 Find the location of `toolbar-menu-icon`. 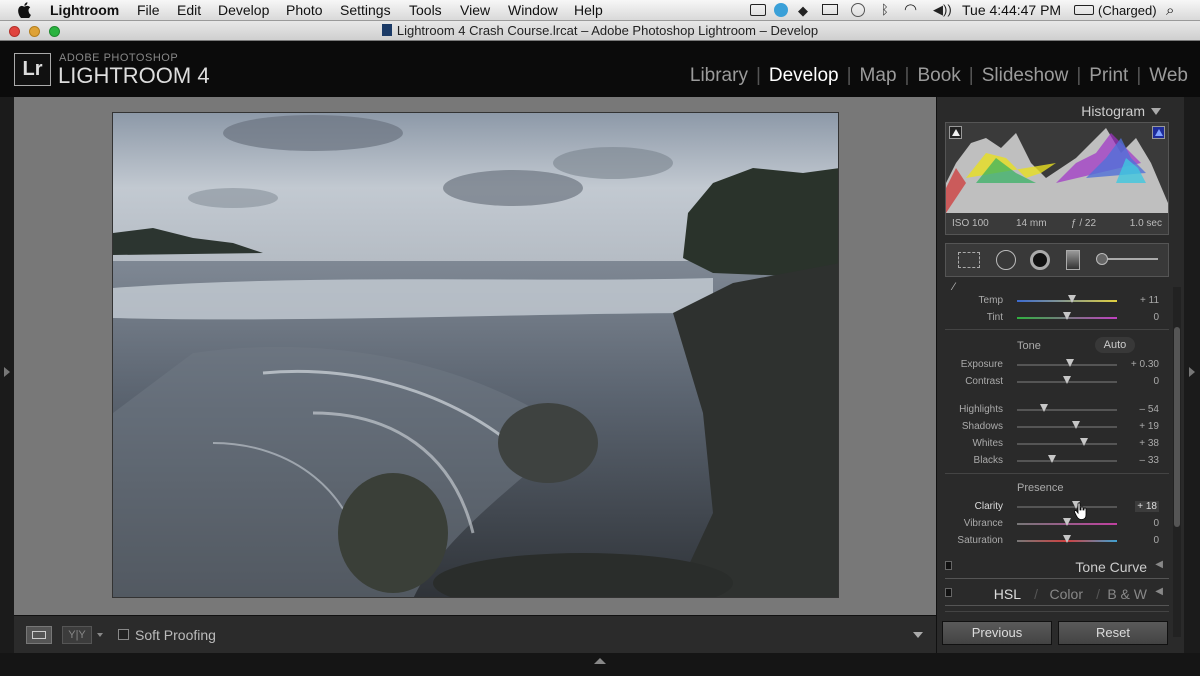

toolbar-menu-icon is located at coordinates (918, 635).